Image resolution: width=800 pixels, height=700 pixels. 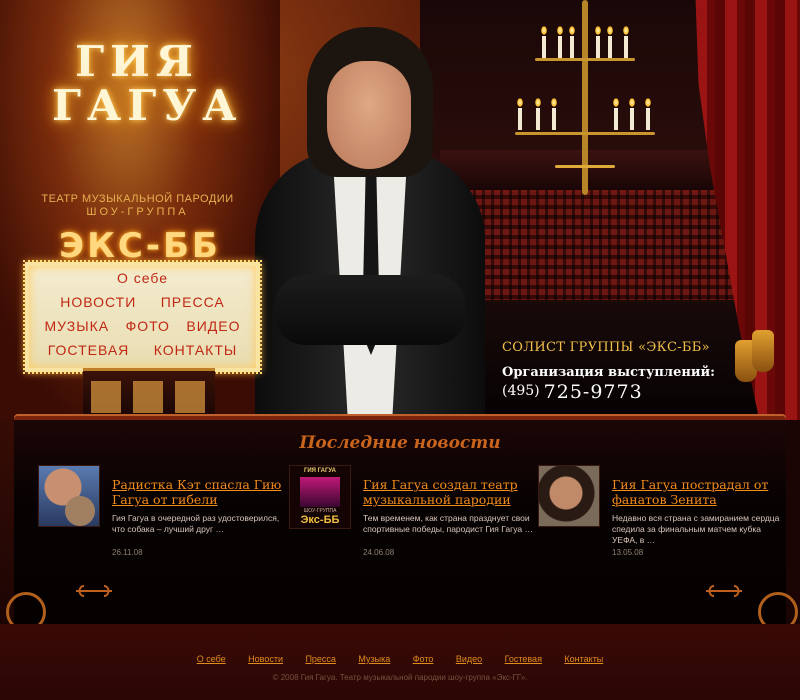 What do you see at coordinates (374, 659) in the screenshot?
I see `footer-link-music: Музыка` at bounding box center [374, 659].